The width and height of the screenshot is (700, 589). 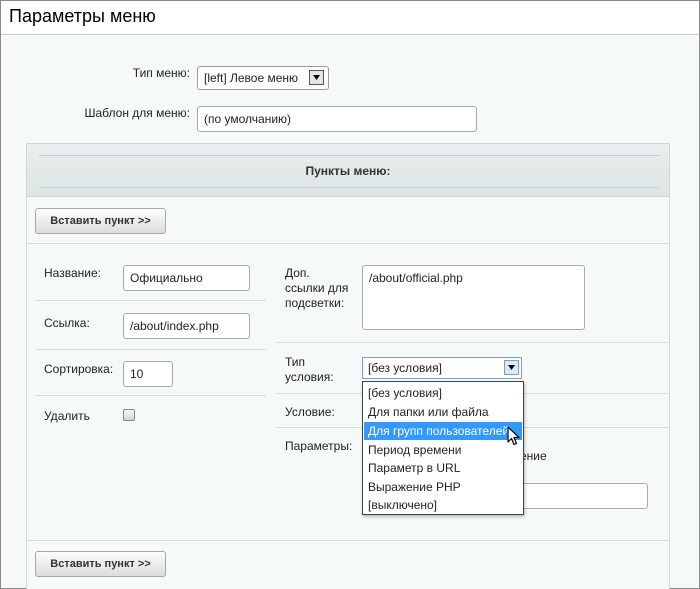 What do you see at coordinates (72, 273) in the screenshot?
I see `name-label: Название:` at bounding box center [72, 273].